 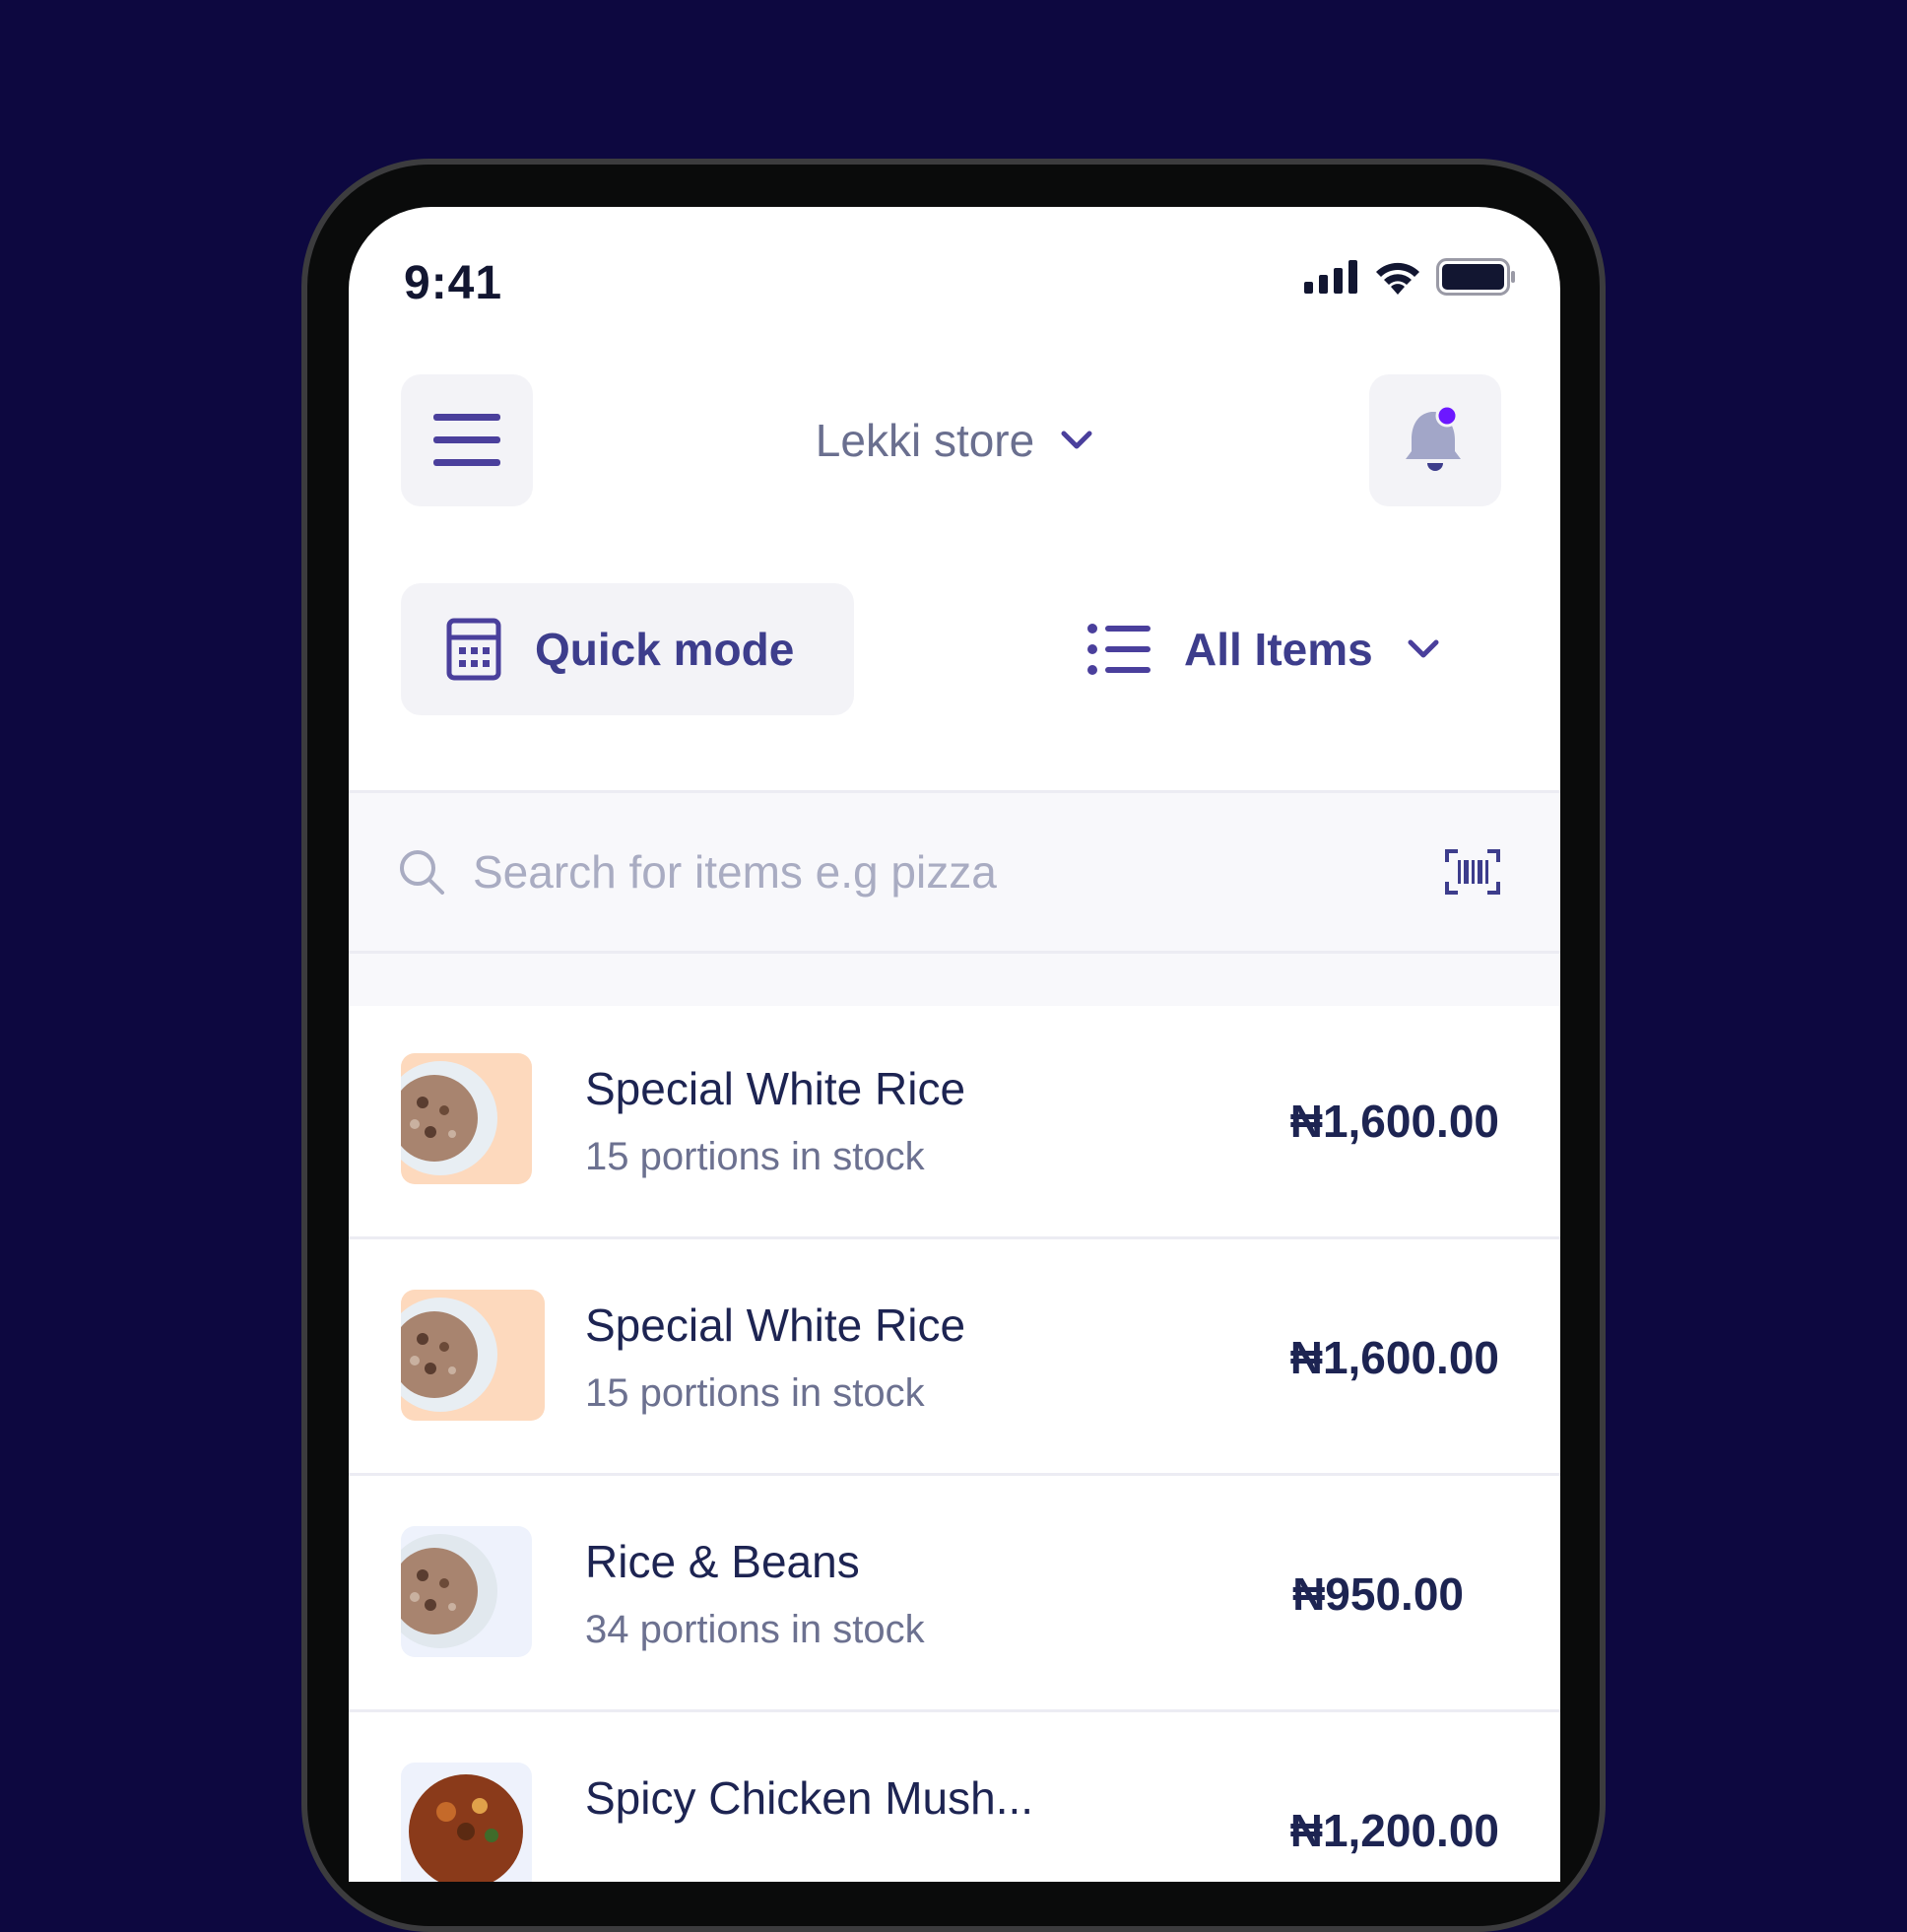 What do you see at coordinates (1278, 649) in the screenshot?
I see `filter-label: All Items` at bounding box center [1278, 649].